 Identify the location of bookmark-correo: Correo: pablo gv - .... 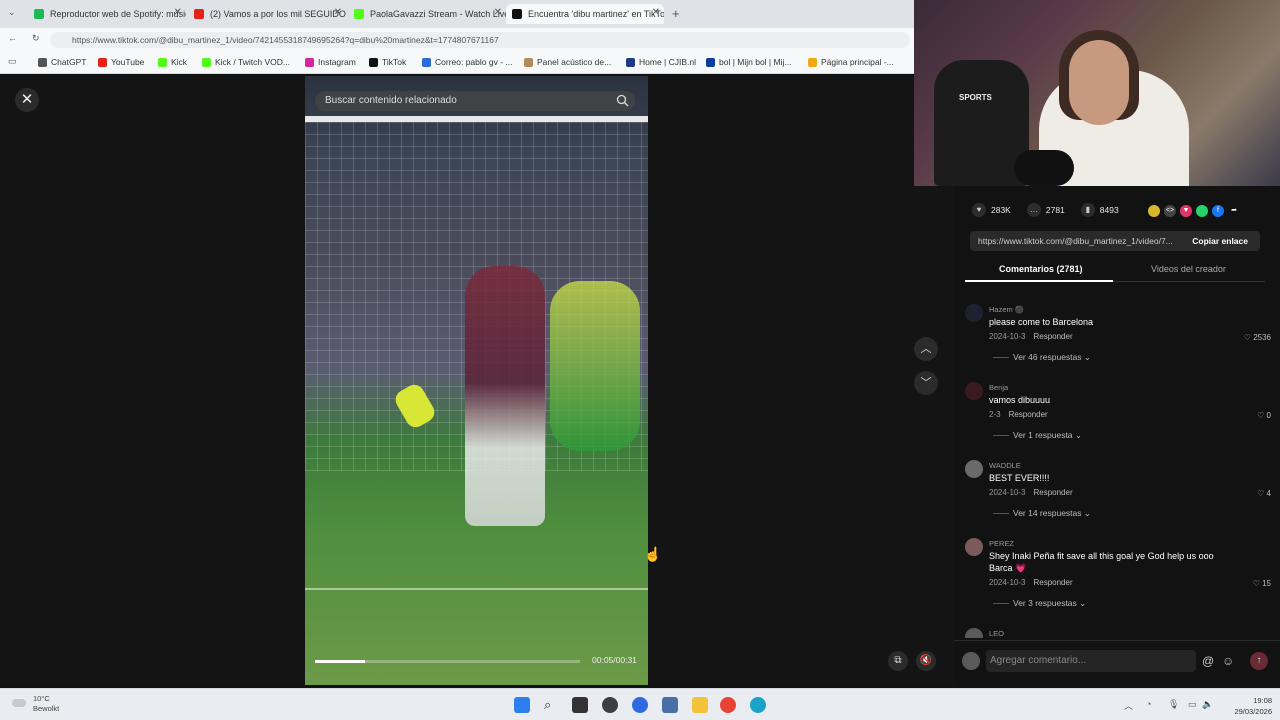
(467, 62).